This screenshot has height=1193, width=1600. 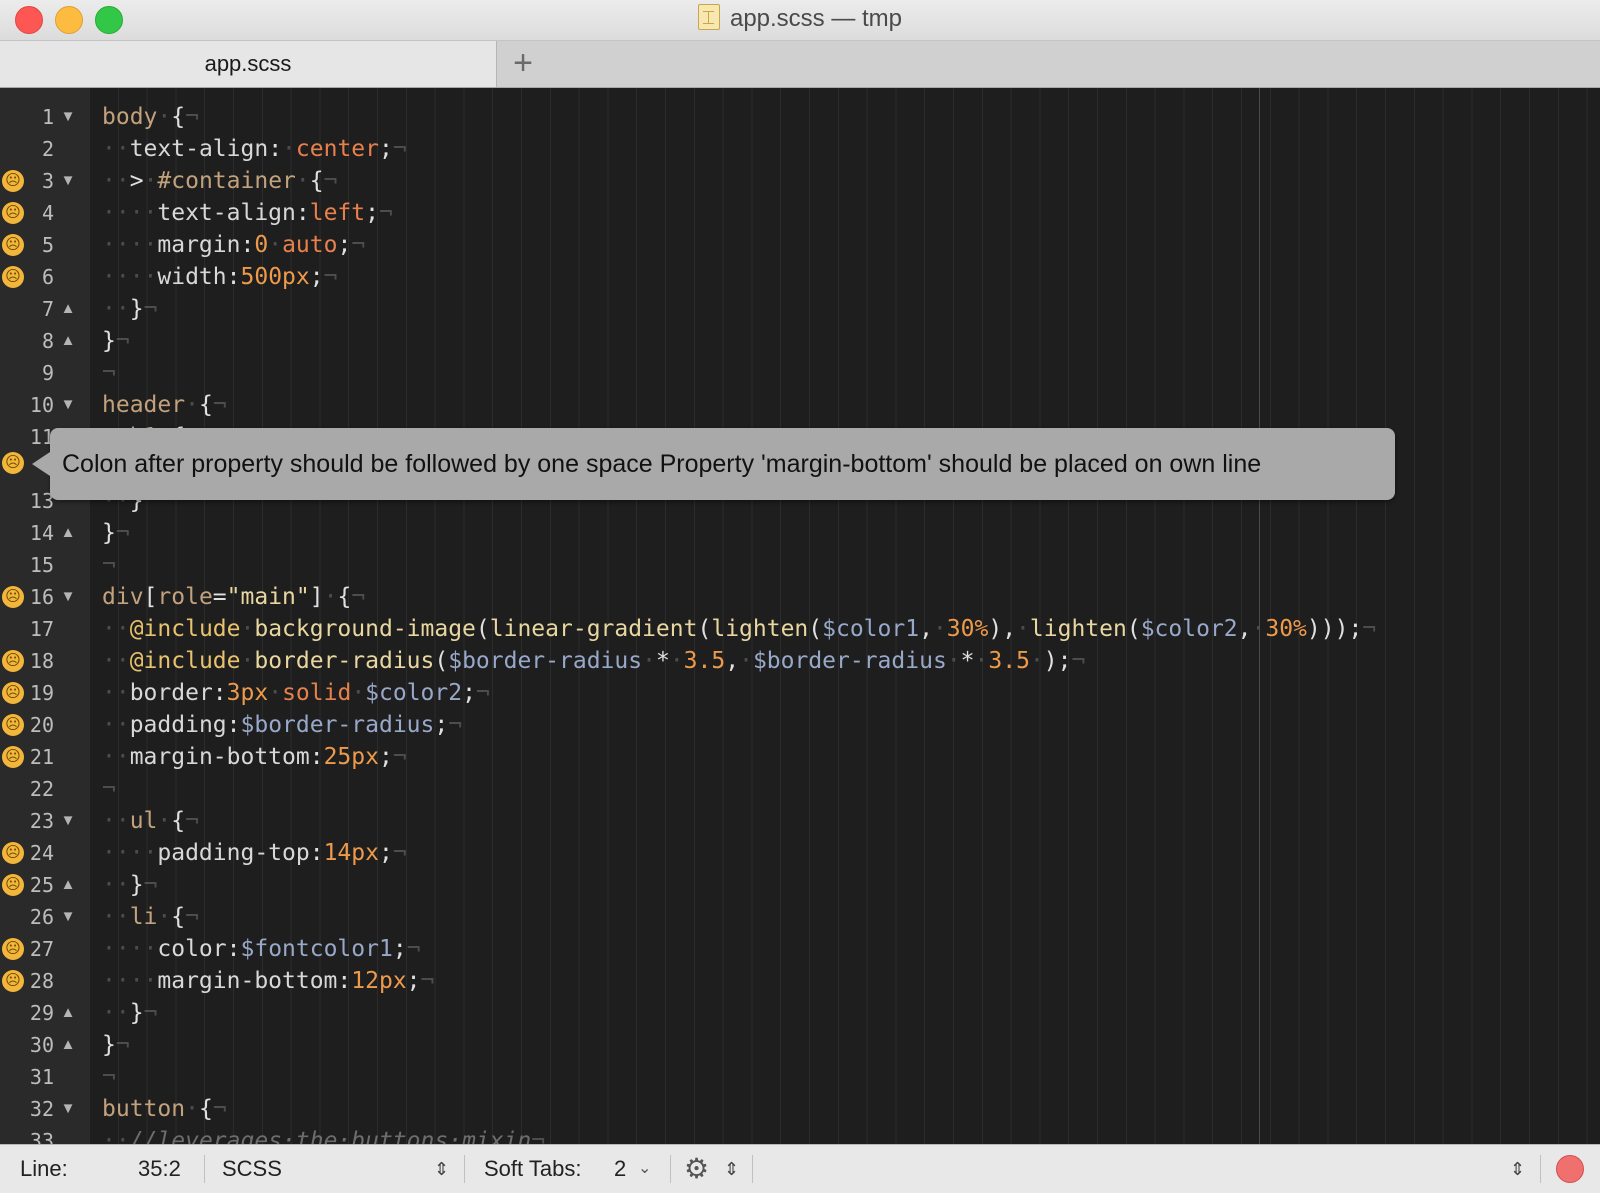 I want to click on soft-tabs-label: Soft Tabs:, so click(x=532, y=1169).